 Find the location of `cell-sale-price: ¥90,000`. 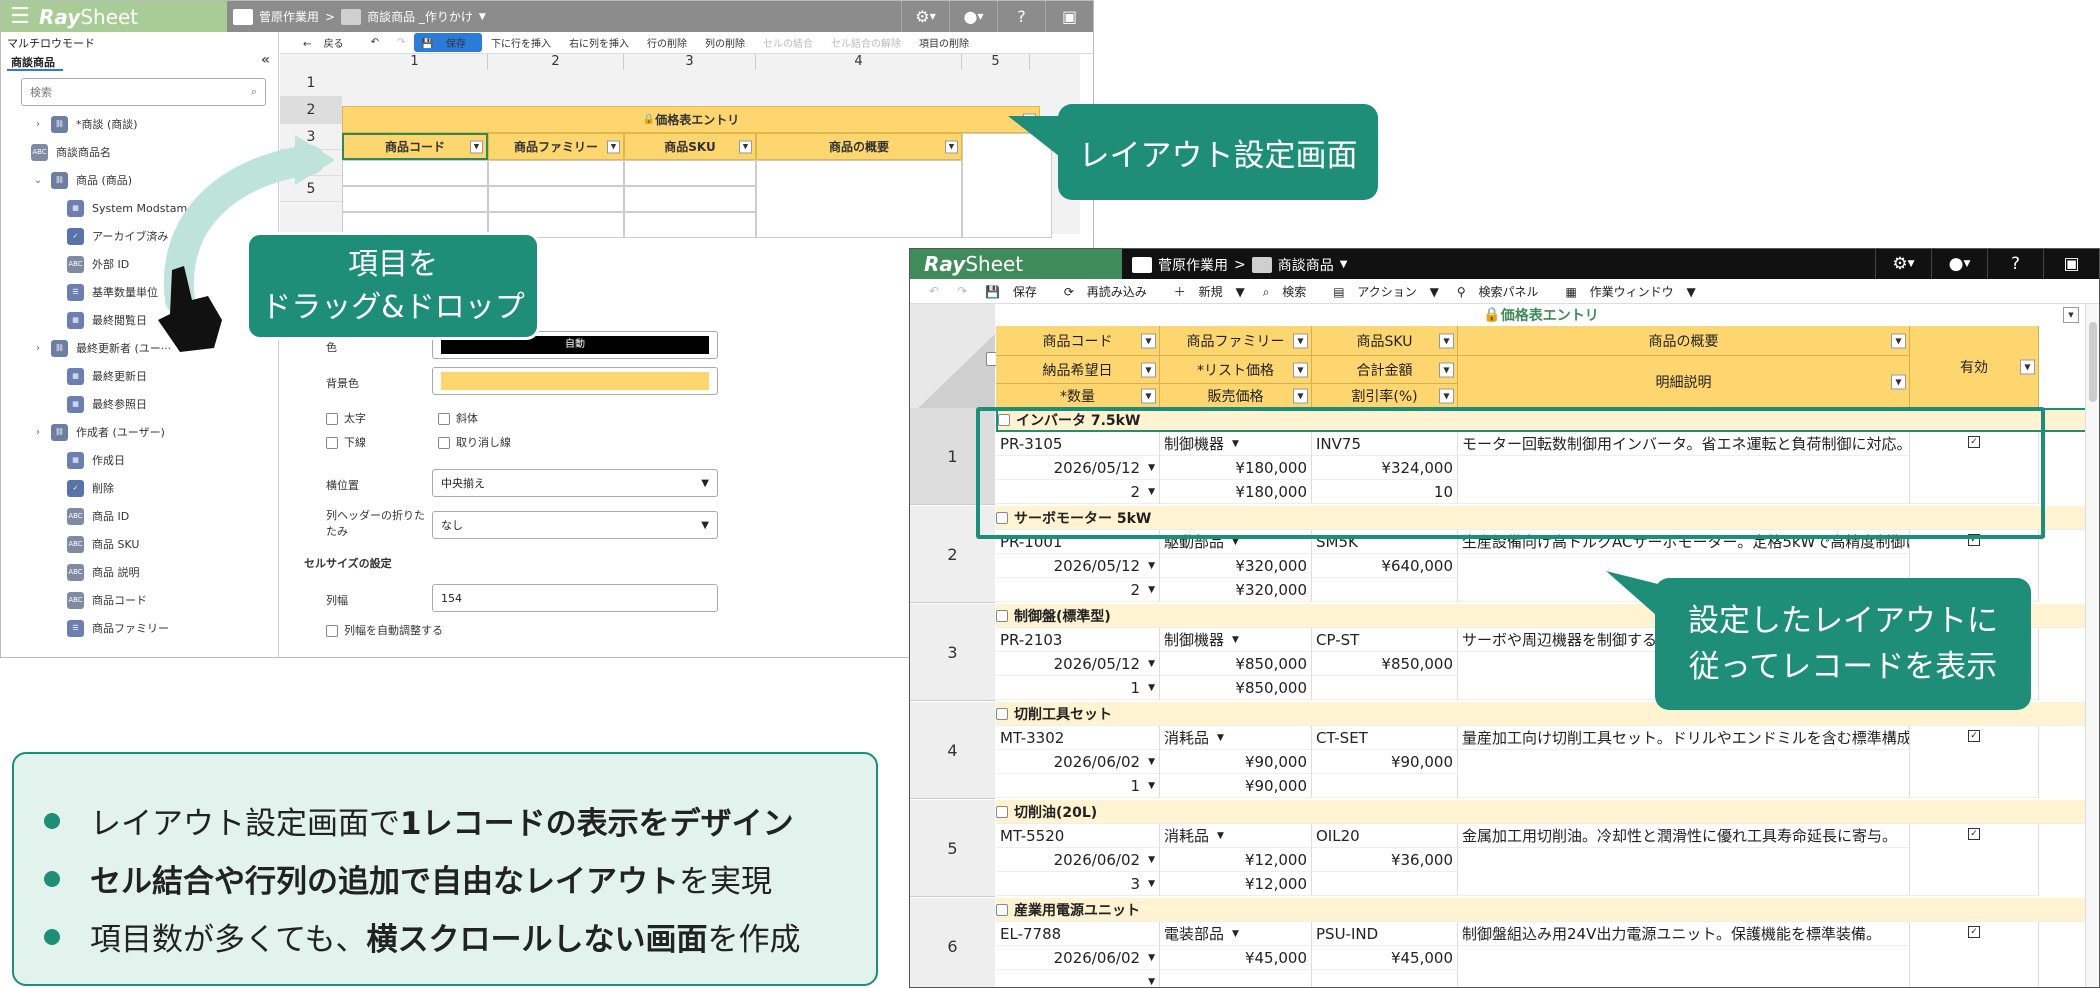

cell-sale-price: ¥90,000 is located at coordinates (1236, 786).